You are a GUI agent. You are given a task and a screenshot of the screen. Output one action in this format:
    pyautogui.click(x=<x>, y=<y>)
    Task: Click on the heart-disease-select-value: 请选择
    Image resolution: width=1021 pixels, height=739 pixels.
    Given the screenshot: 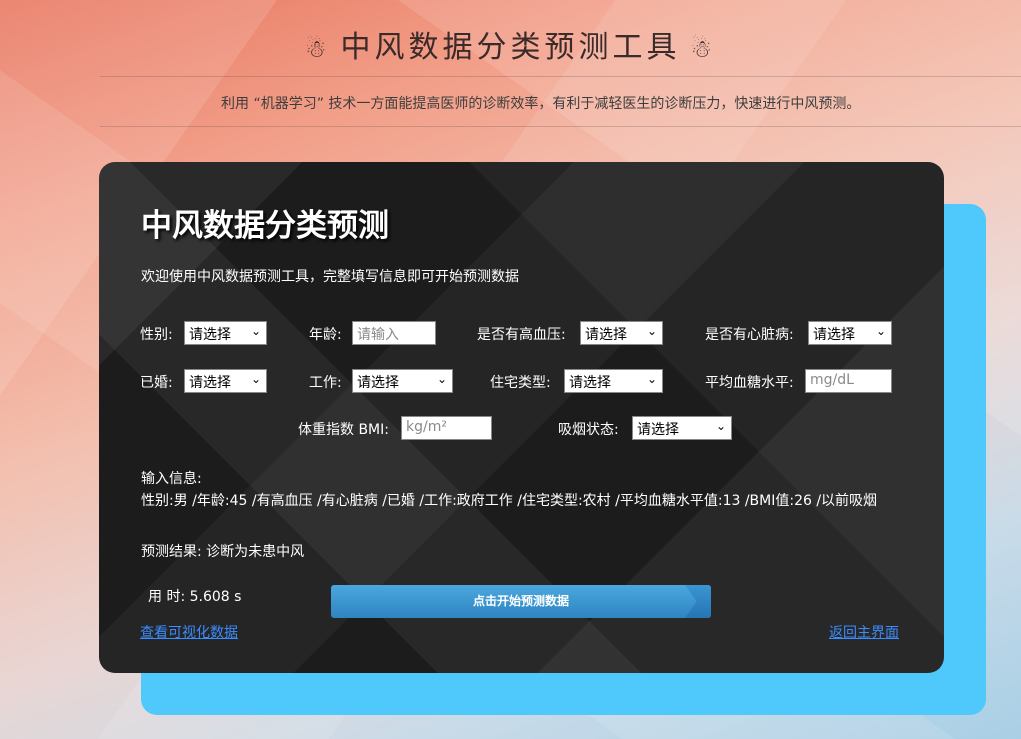 What is the action you would take?
    pyautogui.click(x=834, y=335)
    